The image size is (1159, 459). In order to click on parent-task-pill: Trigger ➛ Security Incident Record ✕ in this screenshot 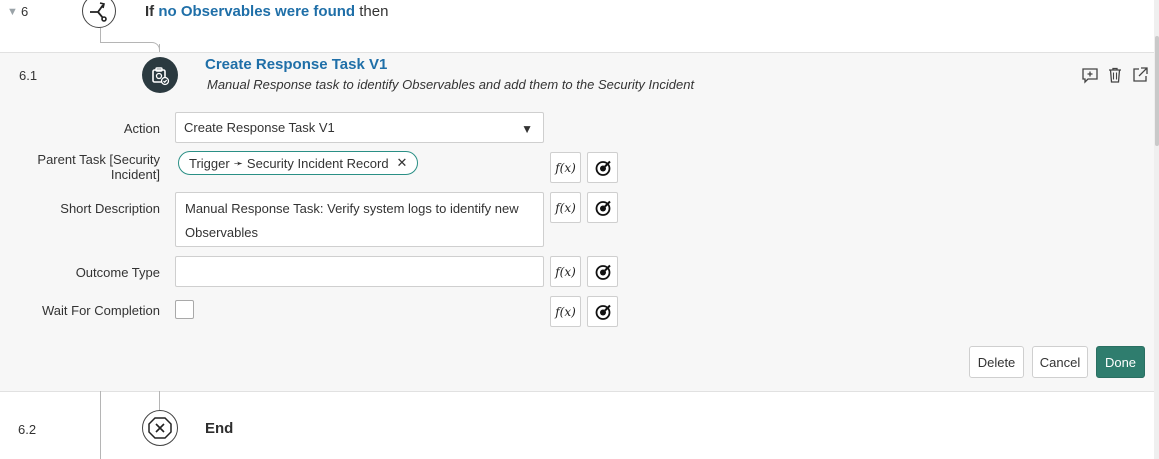, I will do `click(298, 163)`.